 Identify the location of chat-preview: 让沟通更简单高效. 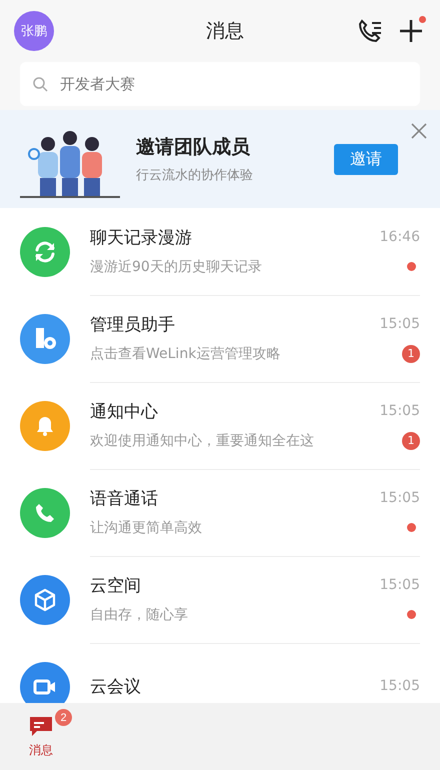
(146, 527).